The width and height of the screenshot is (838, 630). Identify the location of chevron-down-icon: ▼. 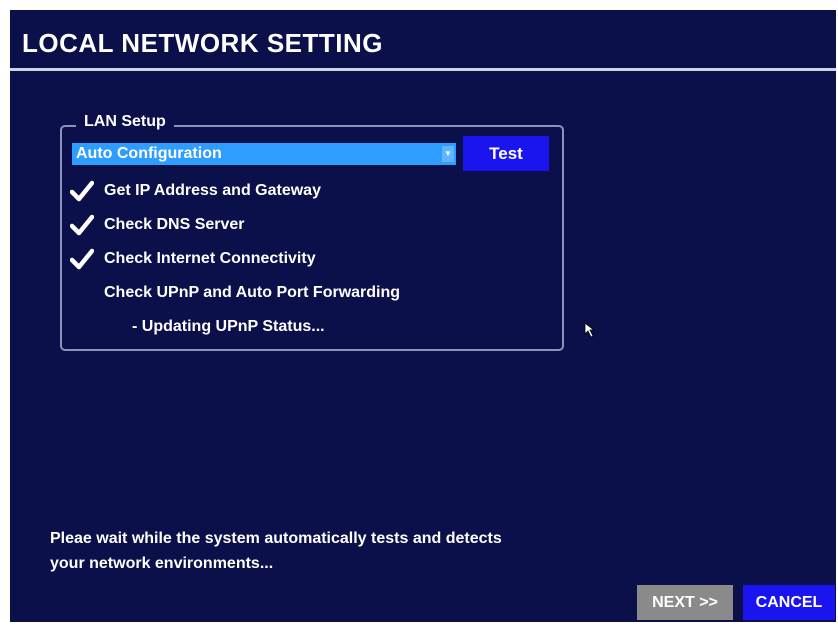
(448, 154).